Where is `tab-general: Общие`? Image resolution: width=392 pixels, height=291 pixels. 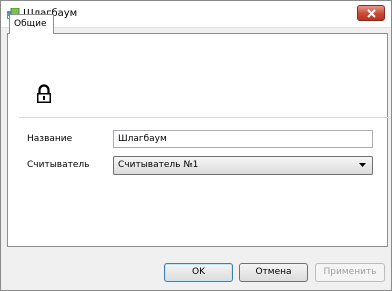 tab-general: Общие is located at coordinates (31, 24).